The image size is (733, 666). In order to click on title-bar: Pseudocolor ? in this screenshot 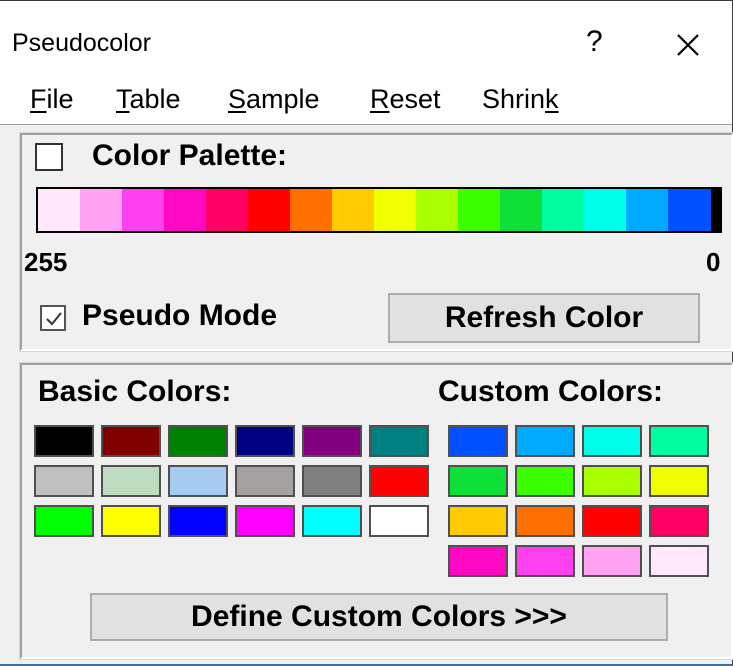, I will do `click(366, 38)`.